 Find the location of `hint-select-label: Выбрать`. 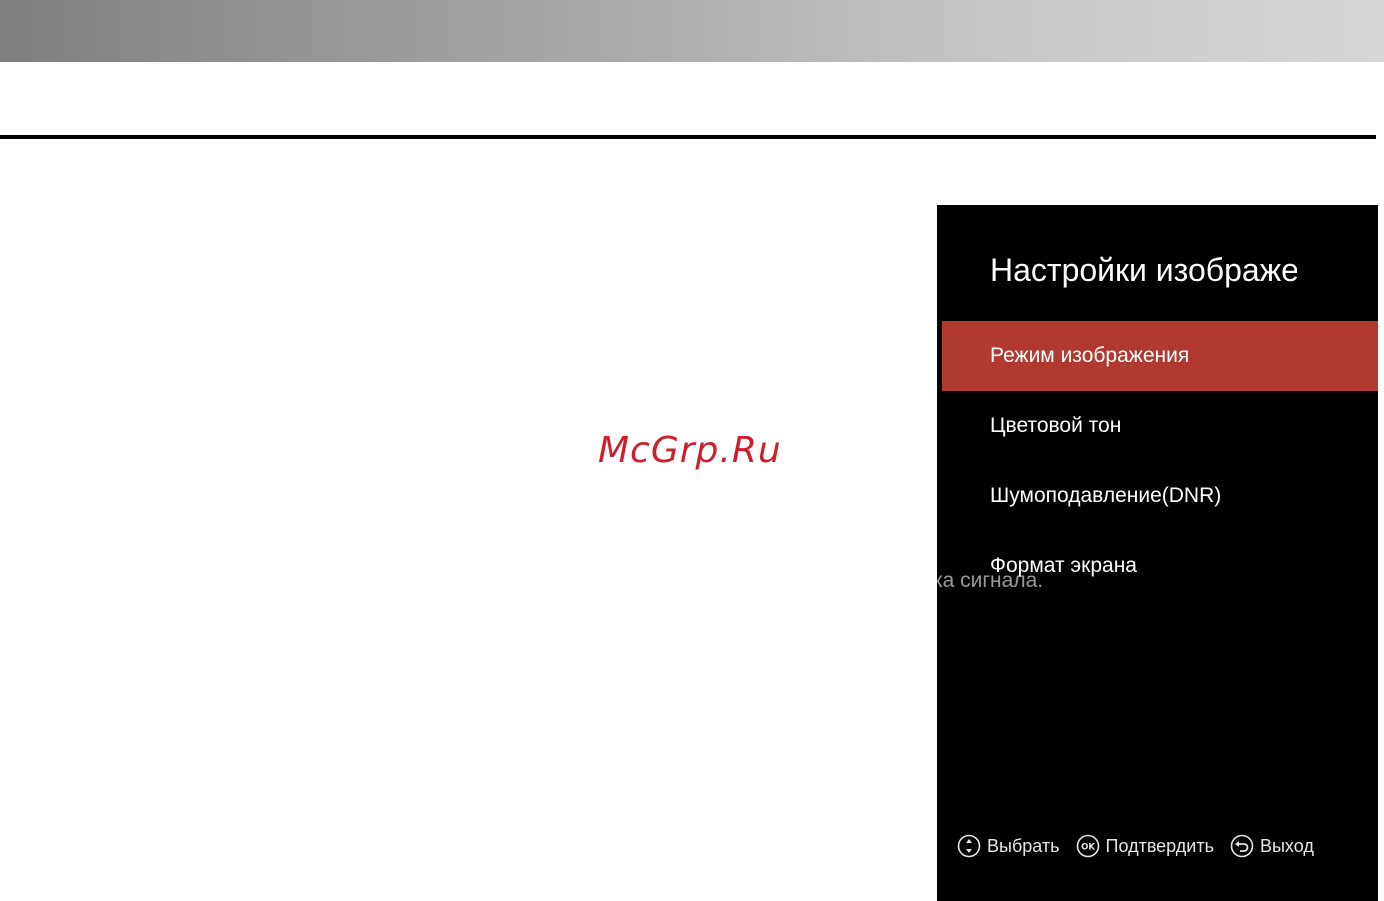

hint-select-label: Выбрать is located at coordinates (1023, 845).